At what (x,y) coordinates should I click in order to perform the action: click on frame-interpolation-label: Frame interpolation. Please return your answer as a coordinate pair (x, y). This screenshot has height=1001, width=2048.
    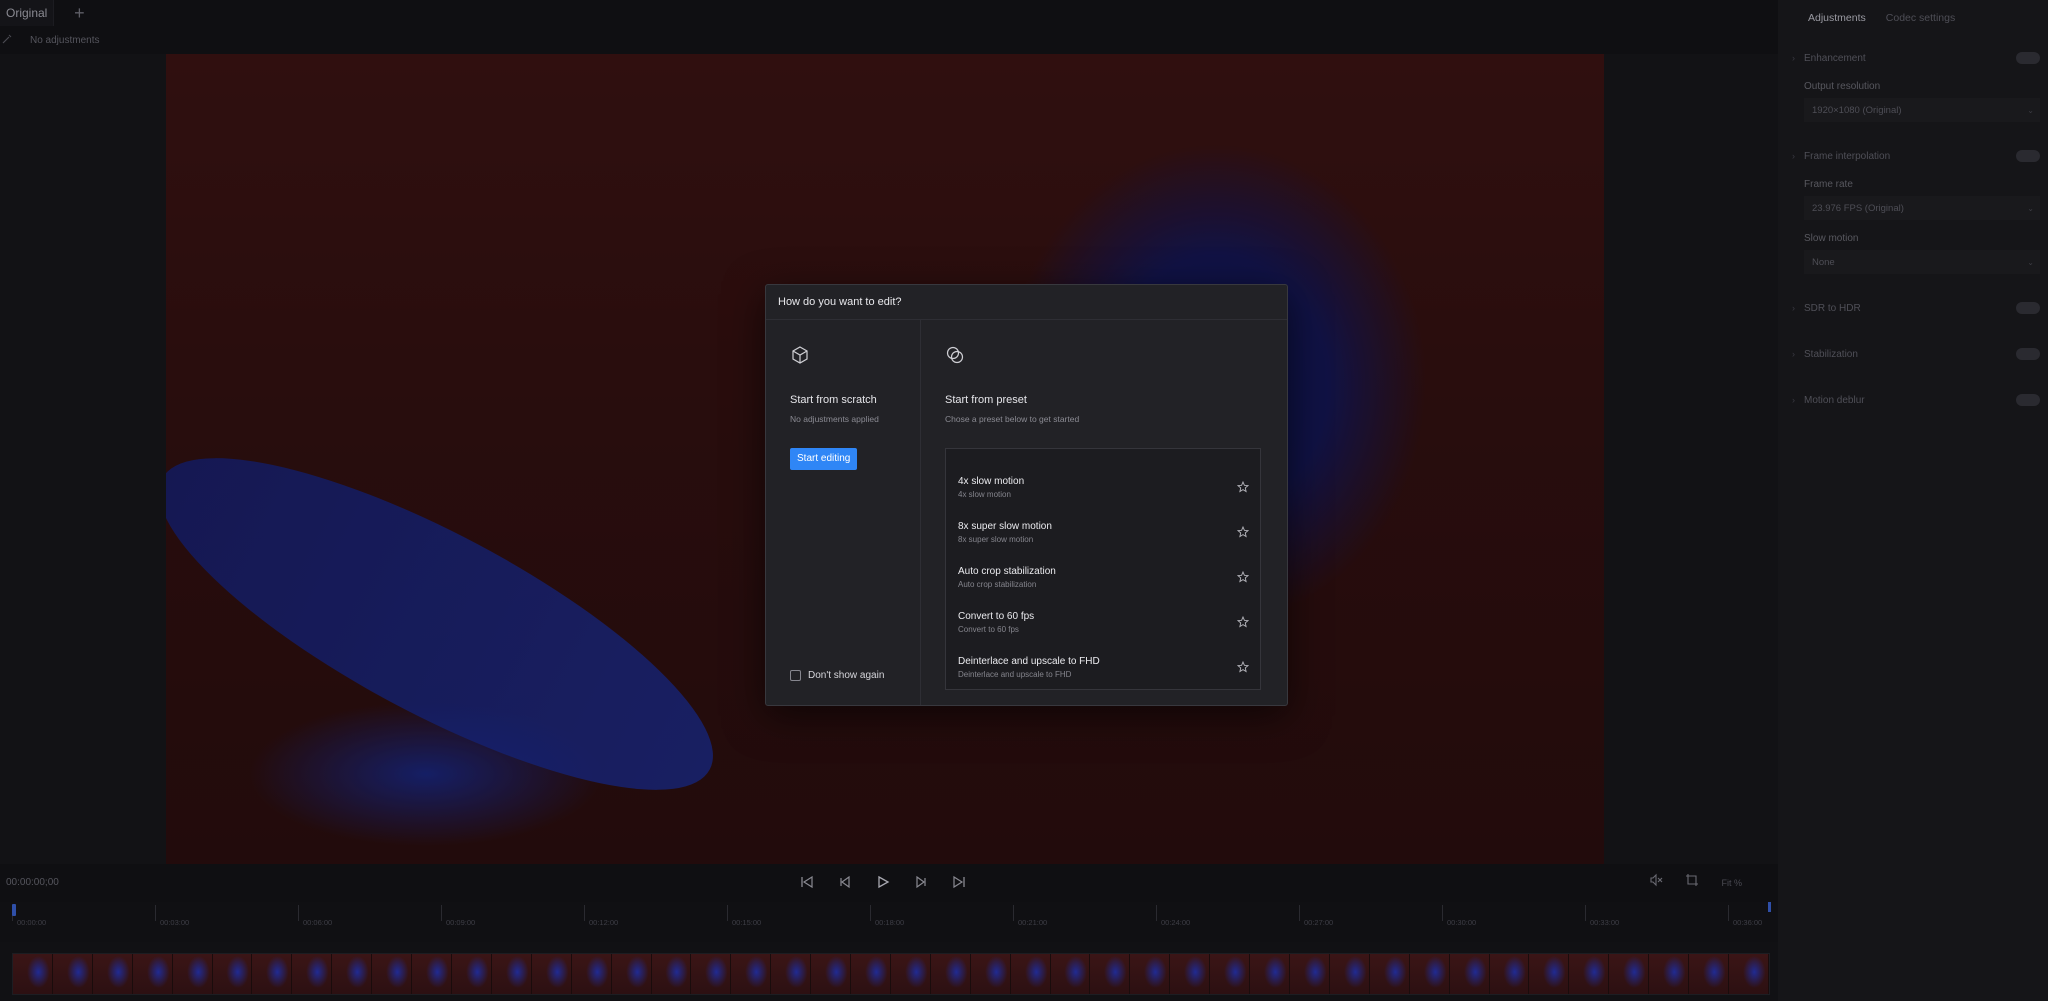
    Looking at the image, I should click on (1847, 156).